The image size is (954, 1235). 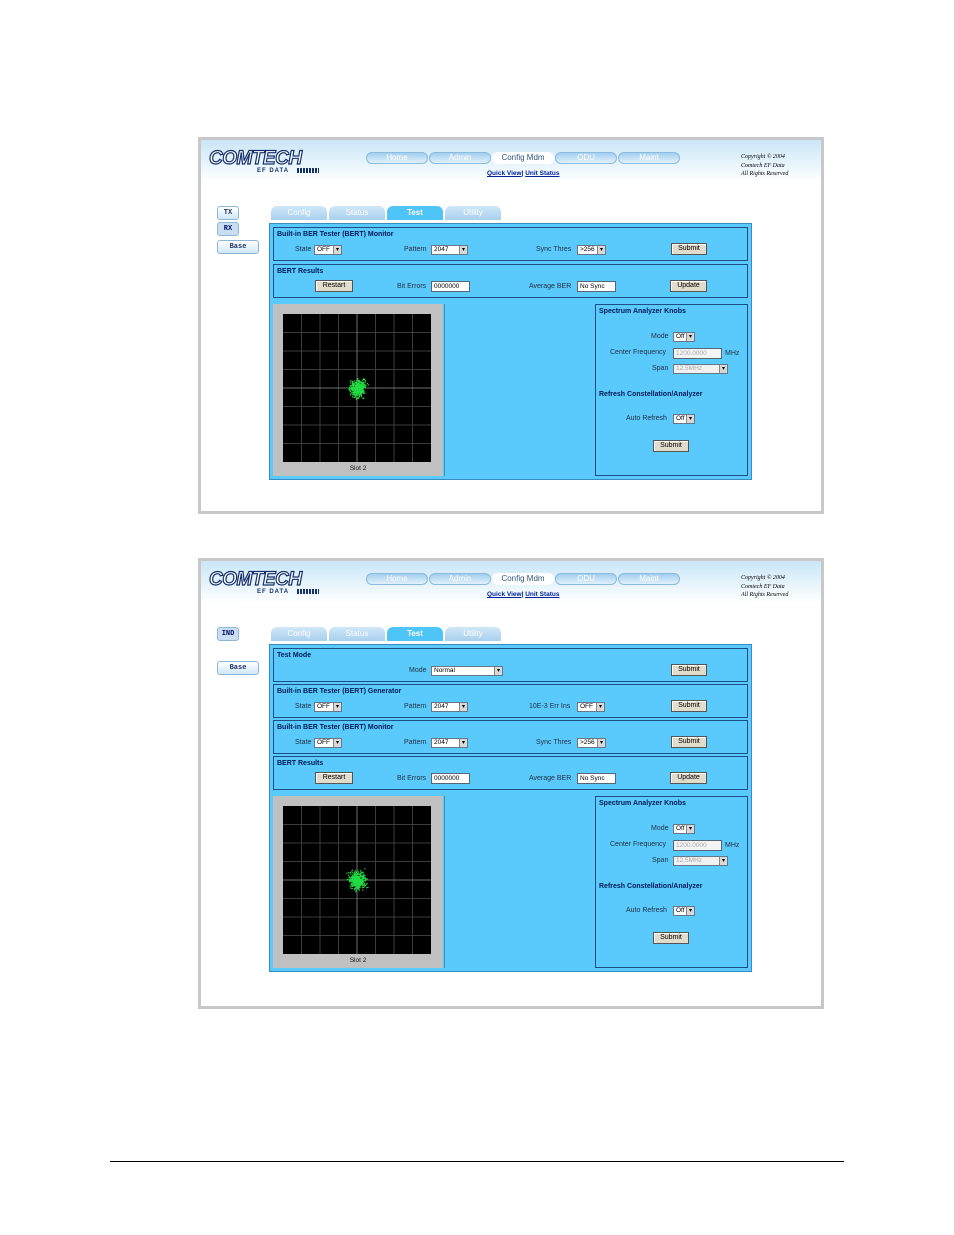 What do you see at coordinates (228, 634) in the screenshot?
I see `side-ind-button: IND` at bounding box center [228, 634].